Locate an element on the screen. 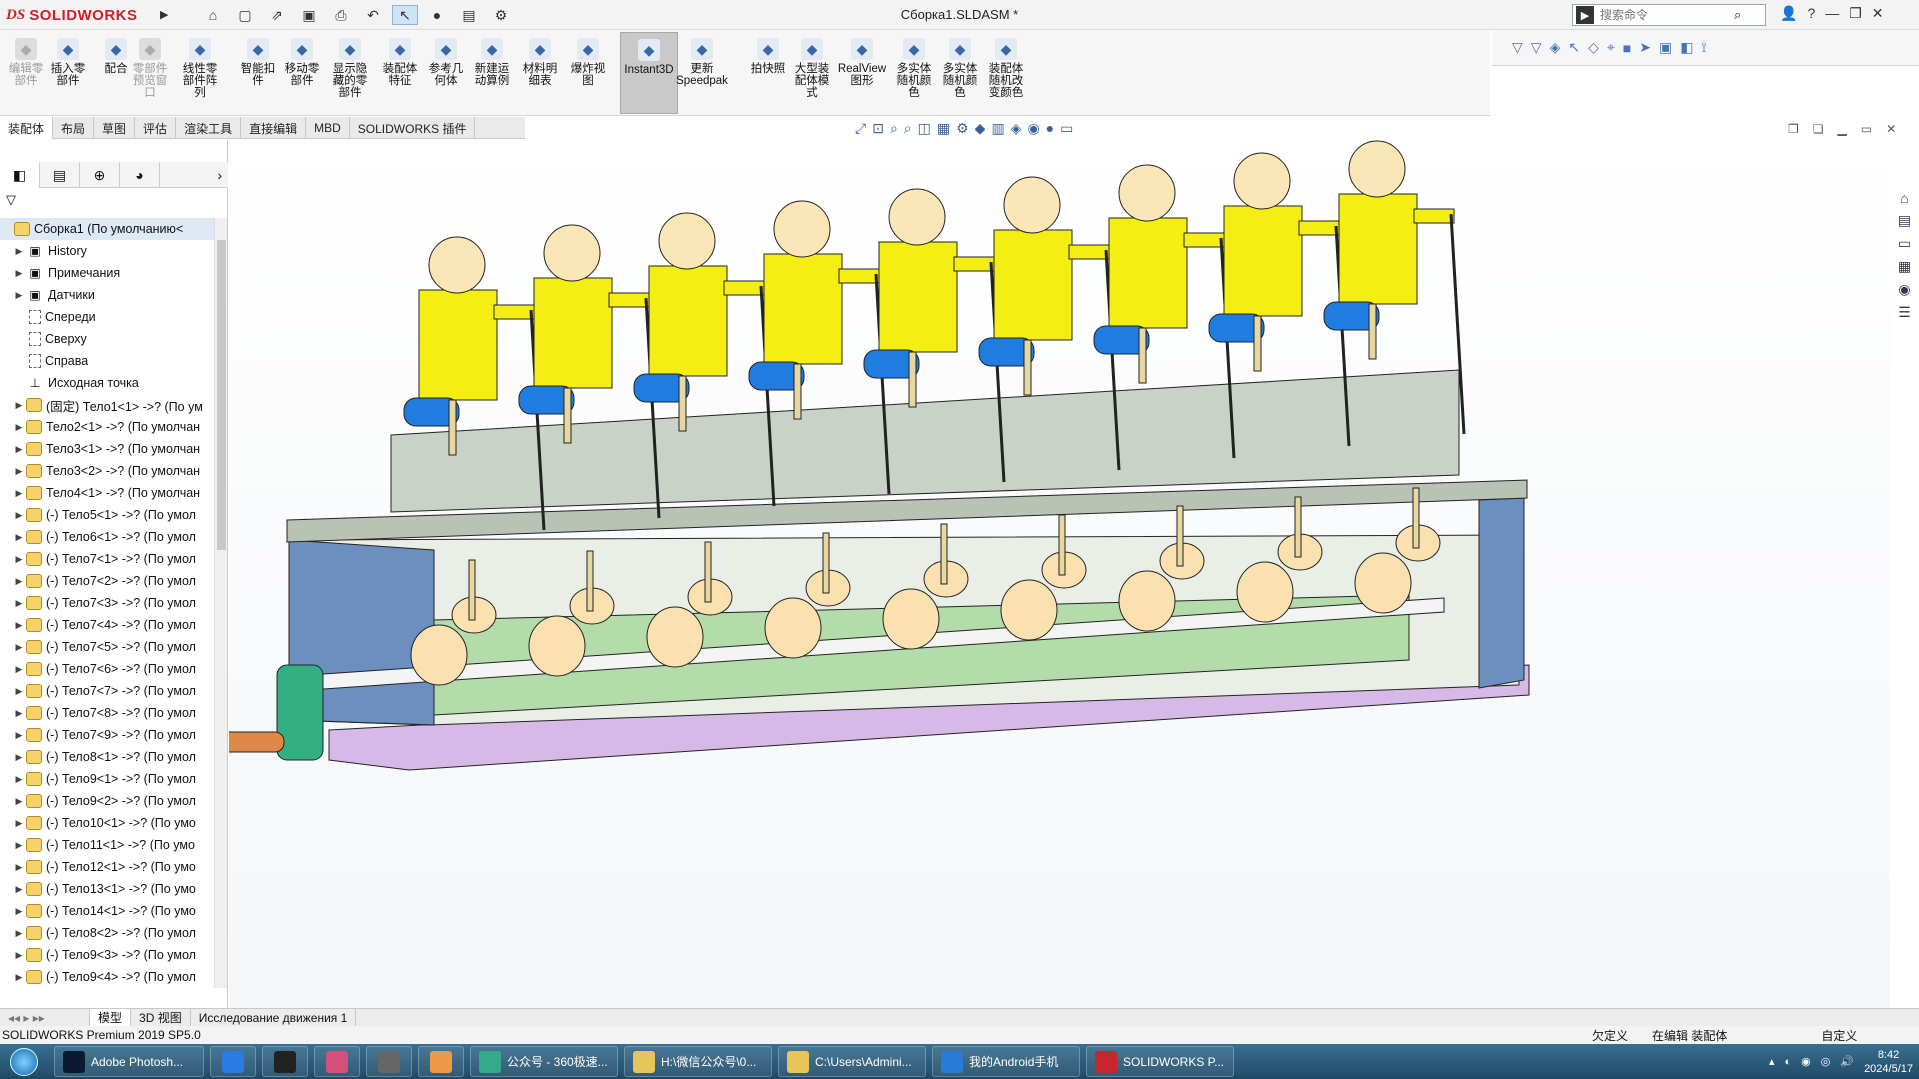  ribbon-button-component-preview: ◆ 零部件预览窗口 is located at coordinates (150, 73).